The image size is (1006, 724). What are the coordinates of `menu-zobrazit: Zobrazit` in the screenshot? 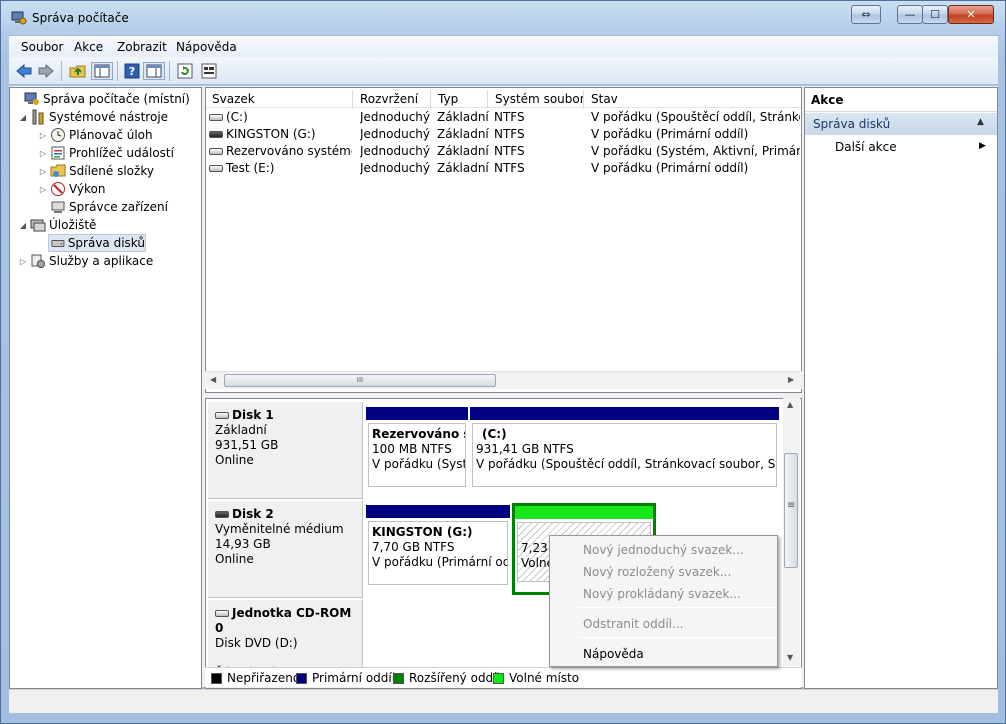 It's located at (142, 47).